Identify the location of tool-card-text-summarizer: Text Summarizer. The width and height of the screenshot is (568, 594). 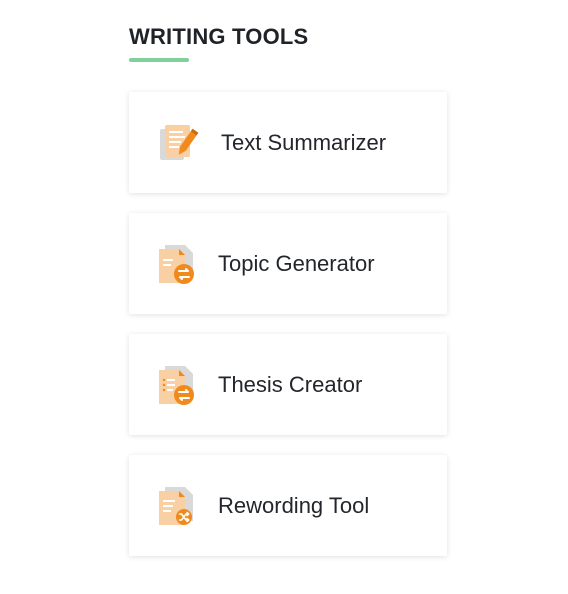
(288, 142).